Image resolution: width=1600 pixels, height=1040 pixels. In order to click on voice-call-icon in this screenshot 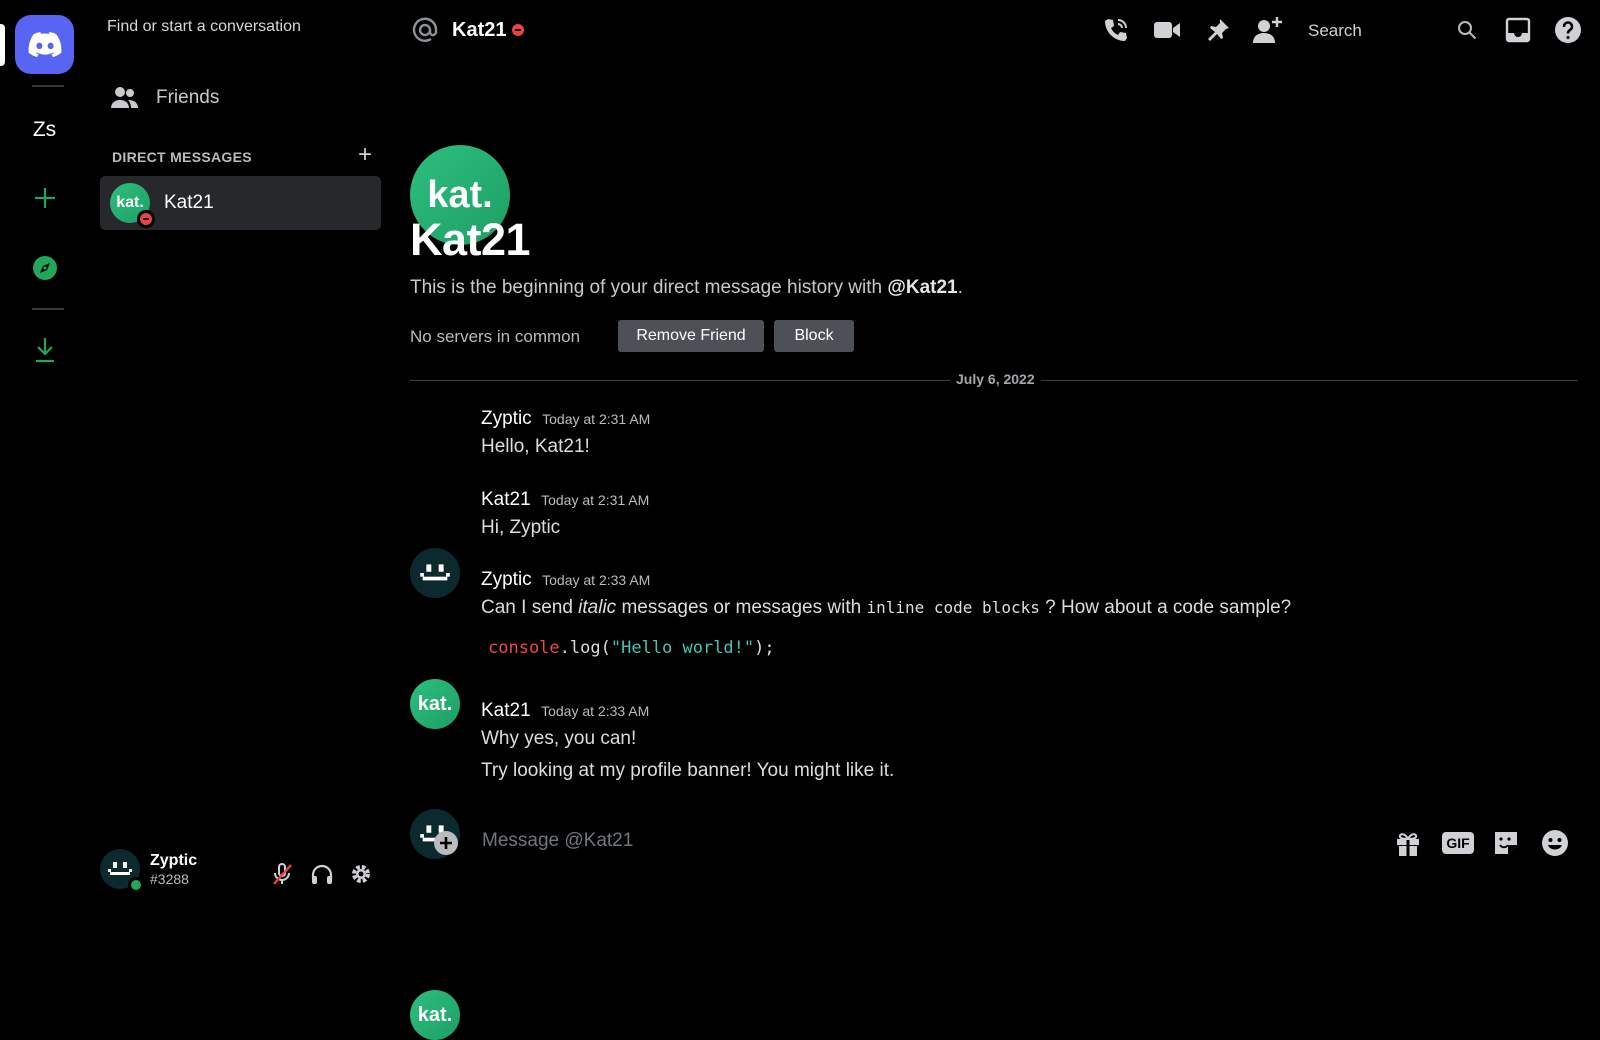, I will do `click(1116, 30)`.